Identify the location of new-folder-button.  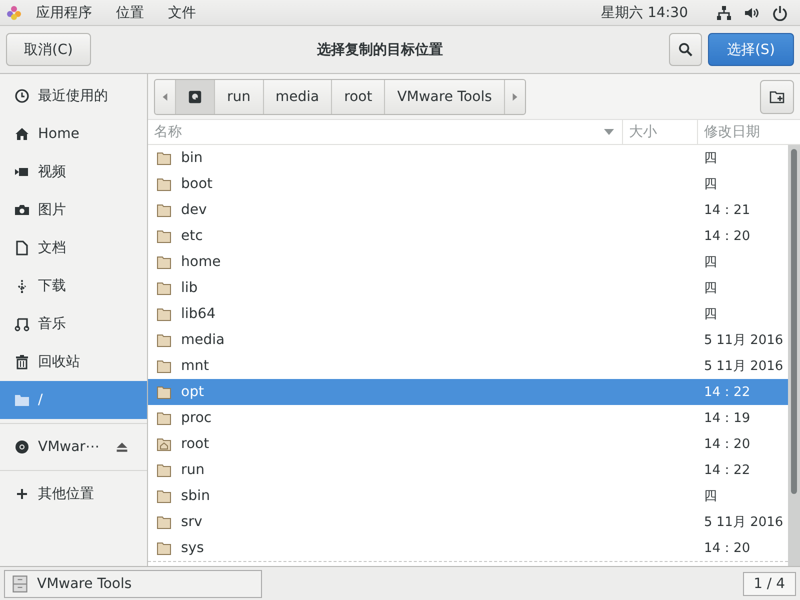
(777, 97).